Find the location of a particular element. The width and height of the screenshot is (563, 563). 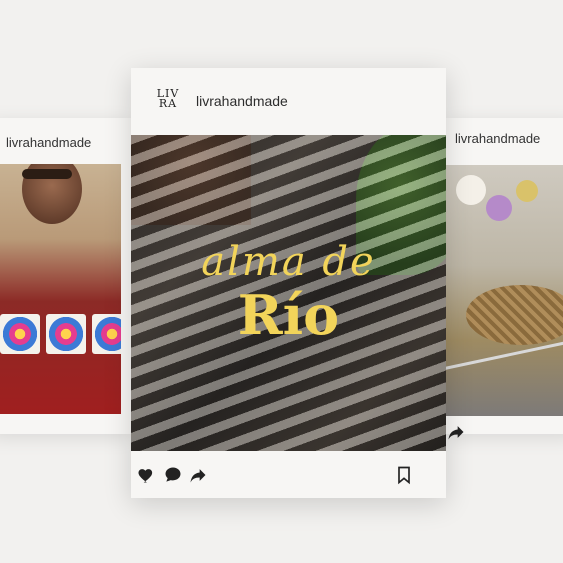

overlay-script-text: alma de is located at coordinates (288, 262).